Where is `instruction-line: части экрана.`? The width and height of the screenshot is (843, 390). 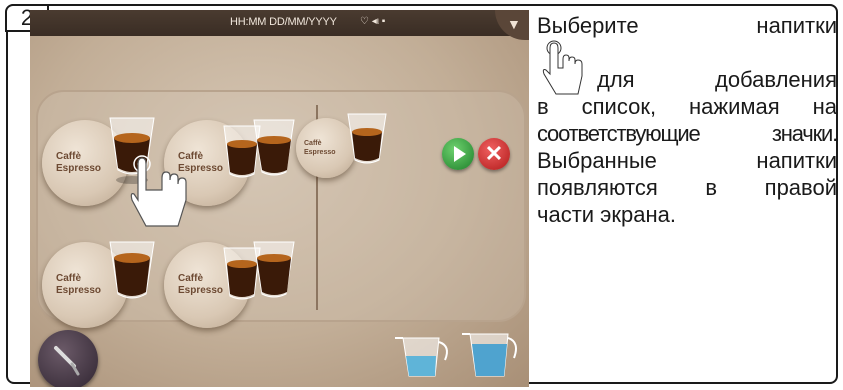
instruction-line: части экрана. is located at coordinates (606, 214).